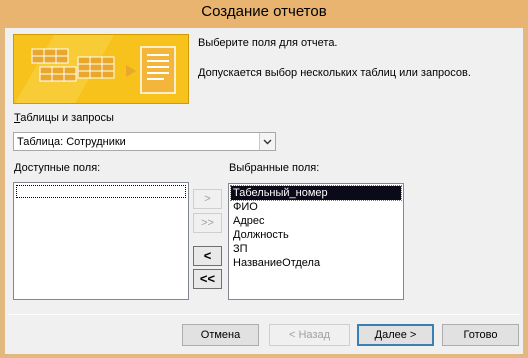 This screenshot has width=528, height=358. Describe the element at coordinates (101, 191) in the screenshot. I see `focus-rectangle` at that location.